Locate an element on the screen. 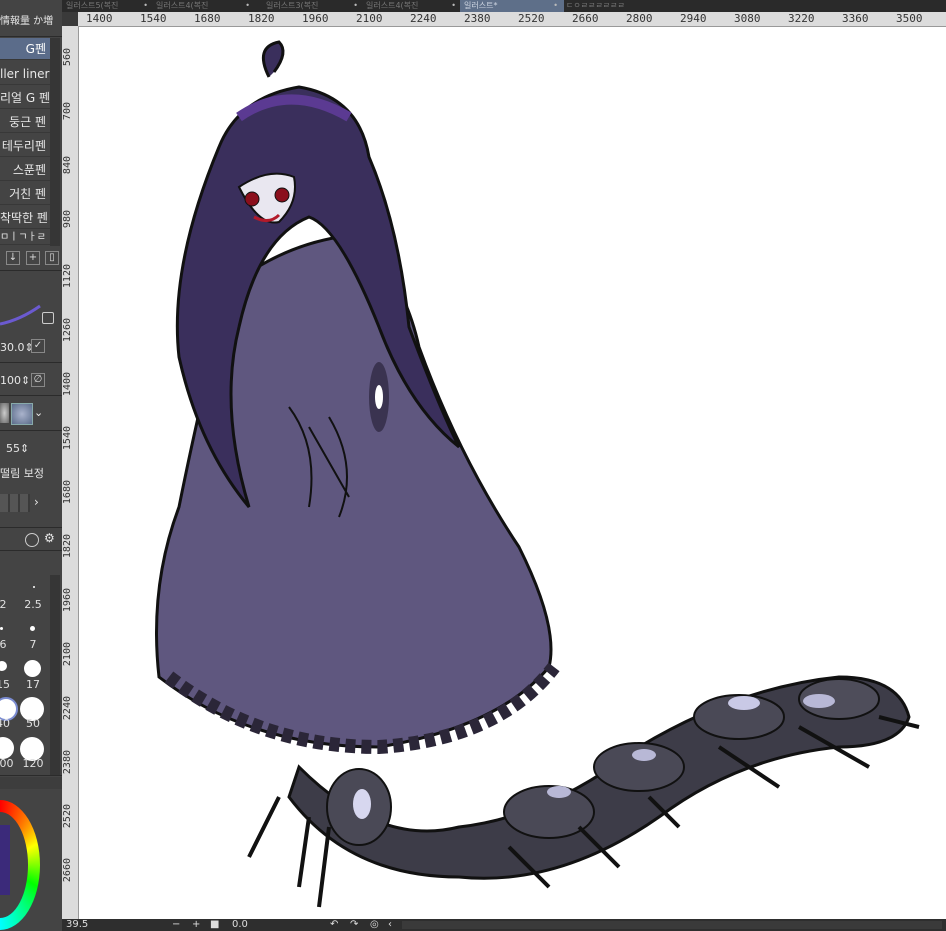  tab-document-5: 일러스트* • is located at coordinates (512, 6).